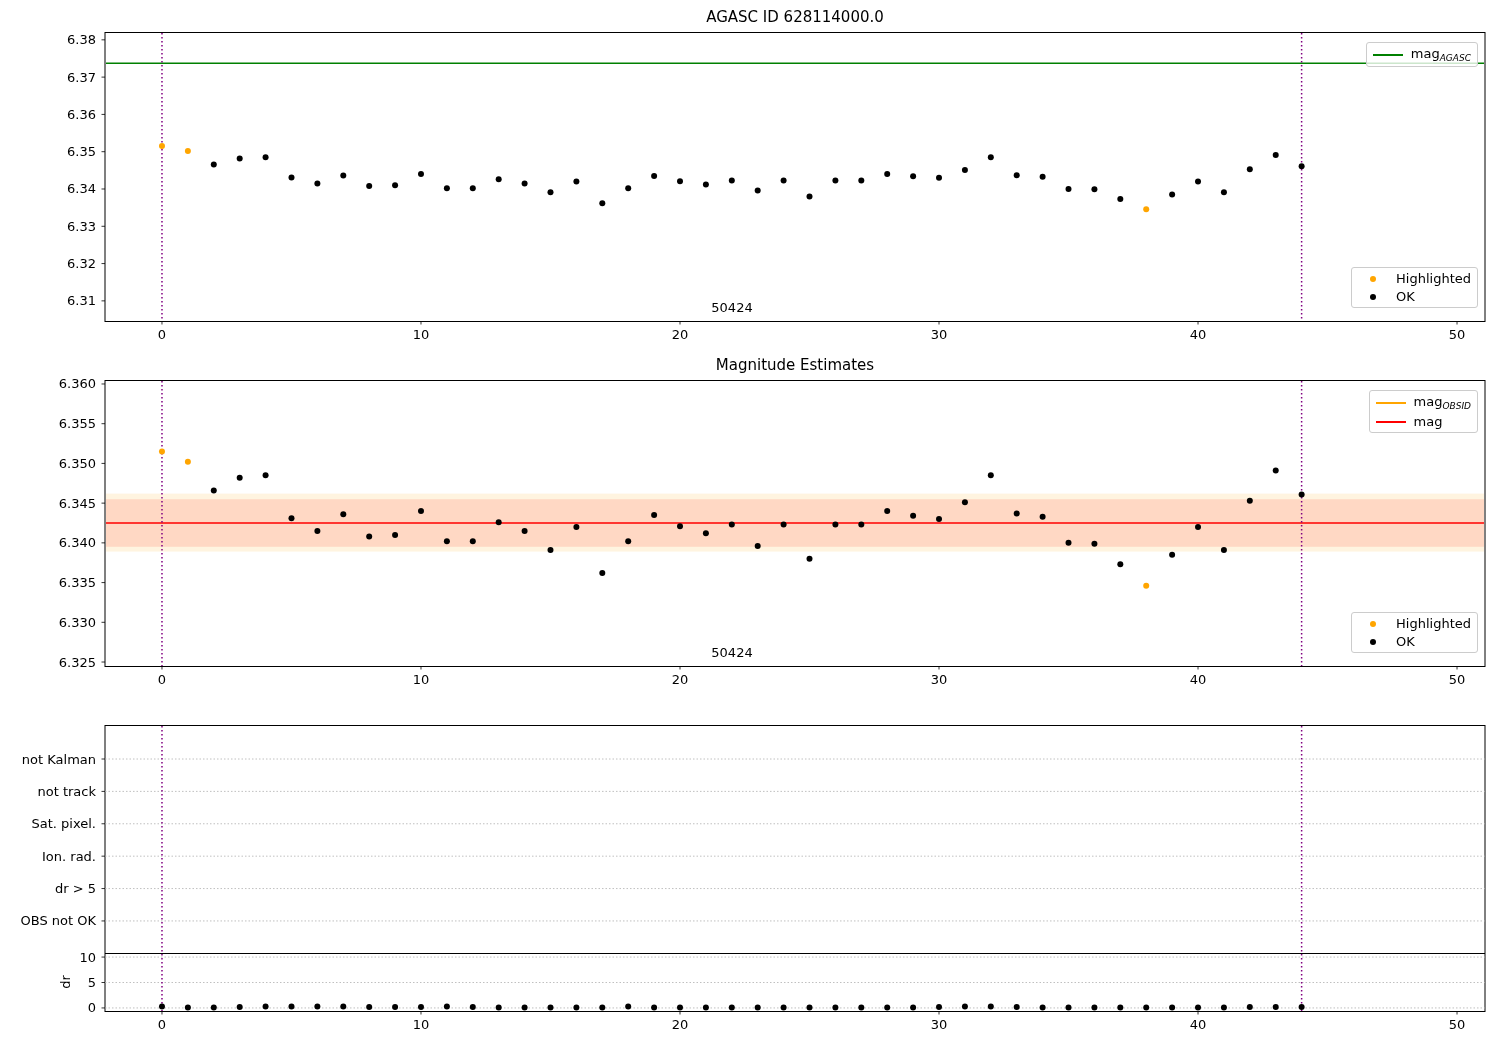 Image resolution: width=1500 pixels, height=1050 pixels. I want to click on legend-label: mag, so click(1428, 421).